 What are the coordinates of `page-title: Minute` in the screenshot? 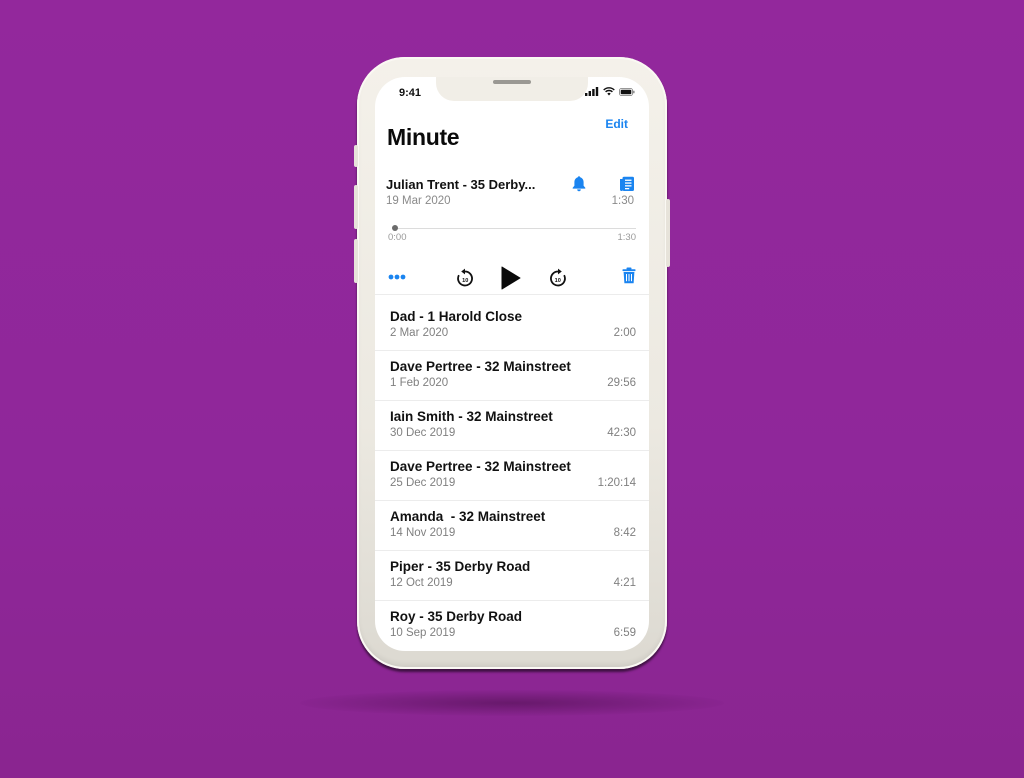 It's located at (423, 137).